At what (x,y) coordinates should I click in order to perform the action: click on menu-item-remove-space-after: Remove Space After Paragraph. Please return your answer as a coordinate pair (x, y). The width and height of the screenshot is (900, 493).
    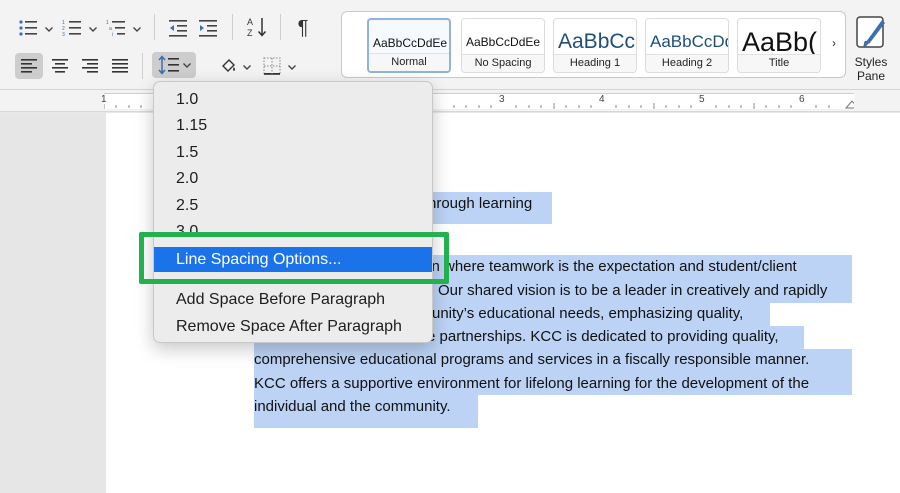
    Looking at the image, I should click on (289, 327).